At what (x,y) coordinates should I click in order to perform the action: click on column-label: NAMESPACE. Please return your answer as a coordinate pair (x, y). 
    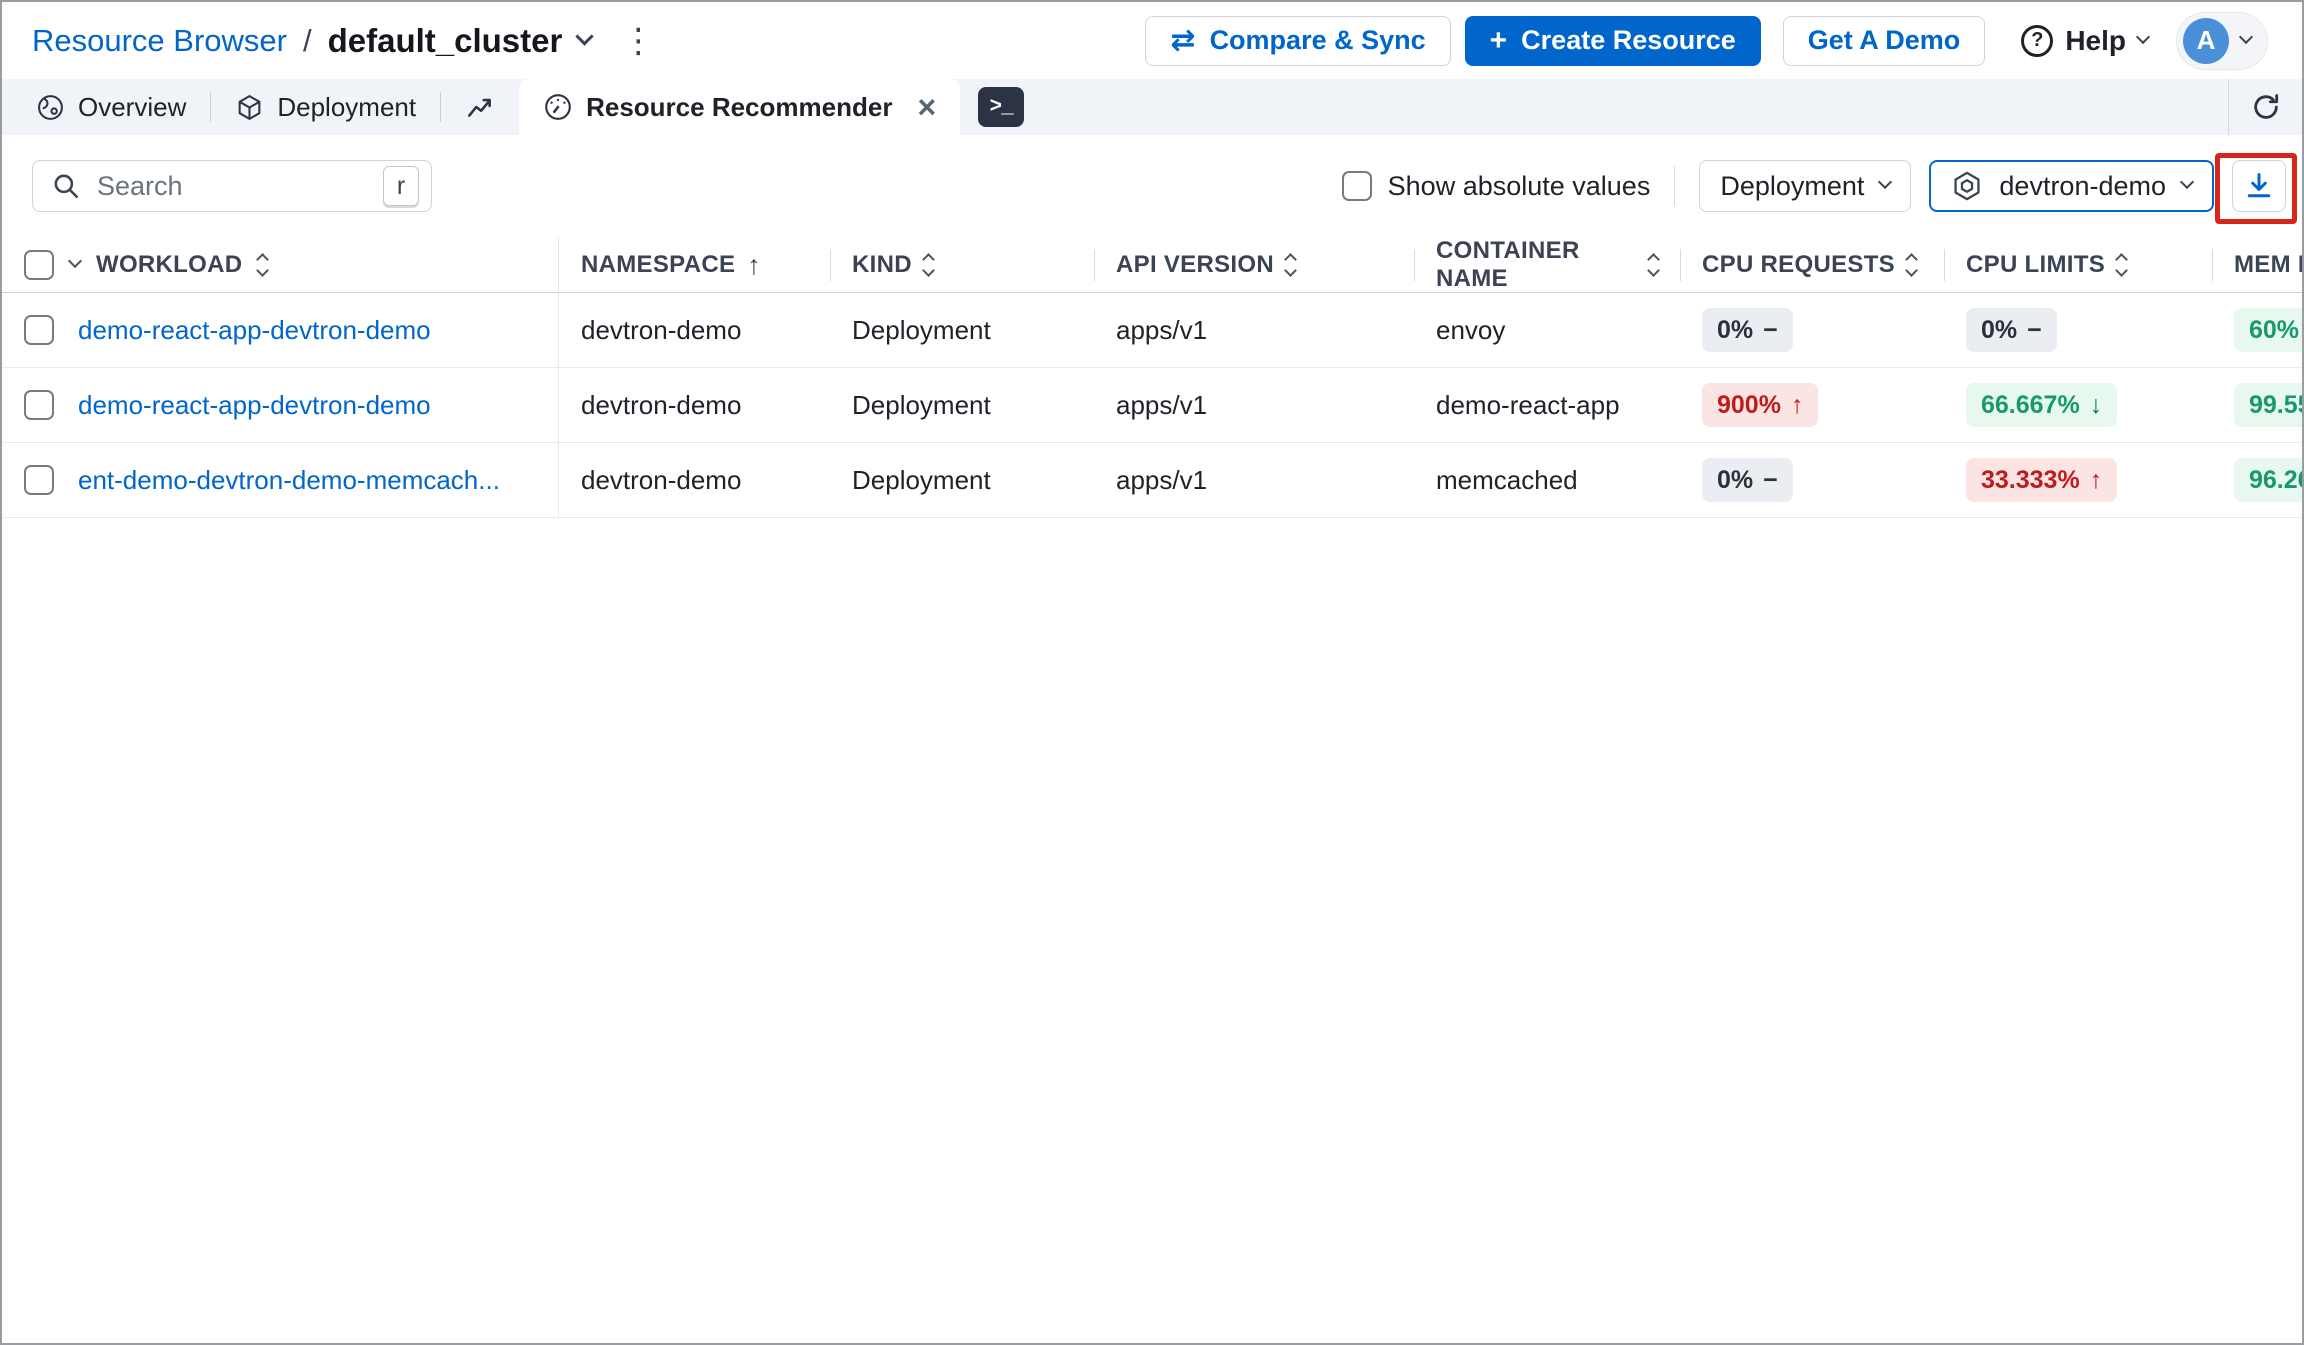
    Looking at the image, I should click on (658, 264).